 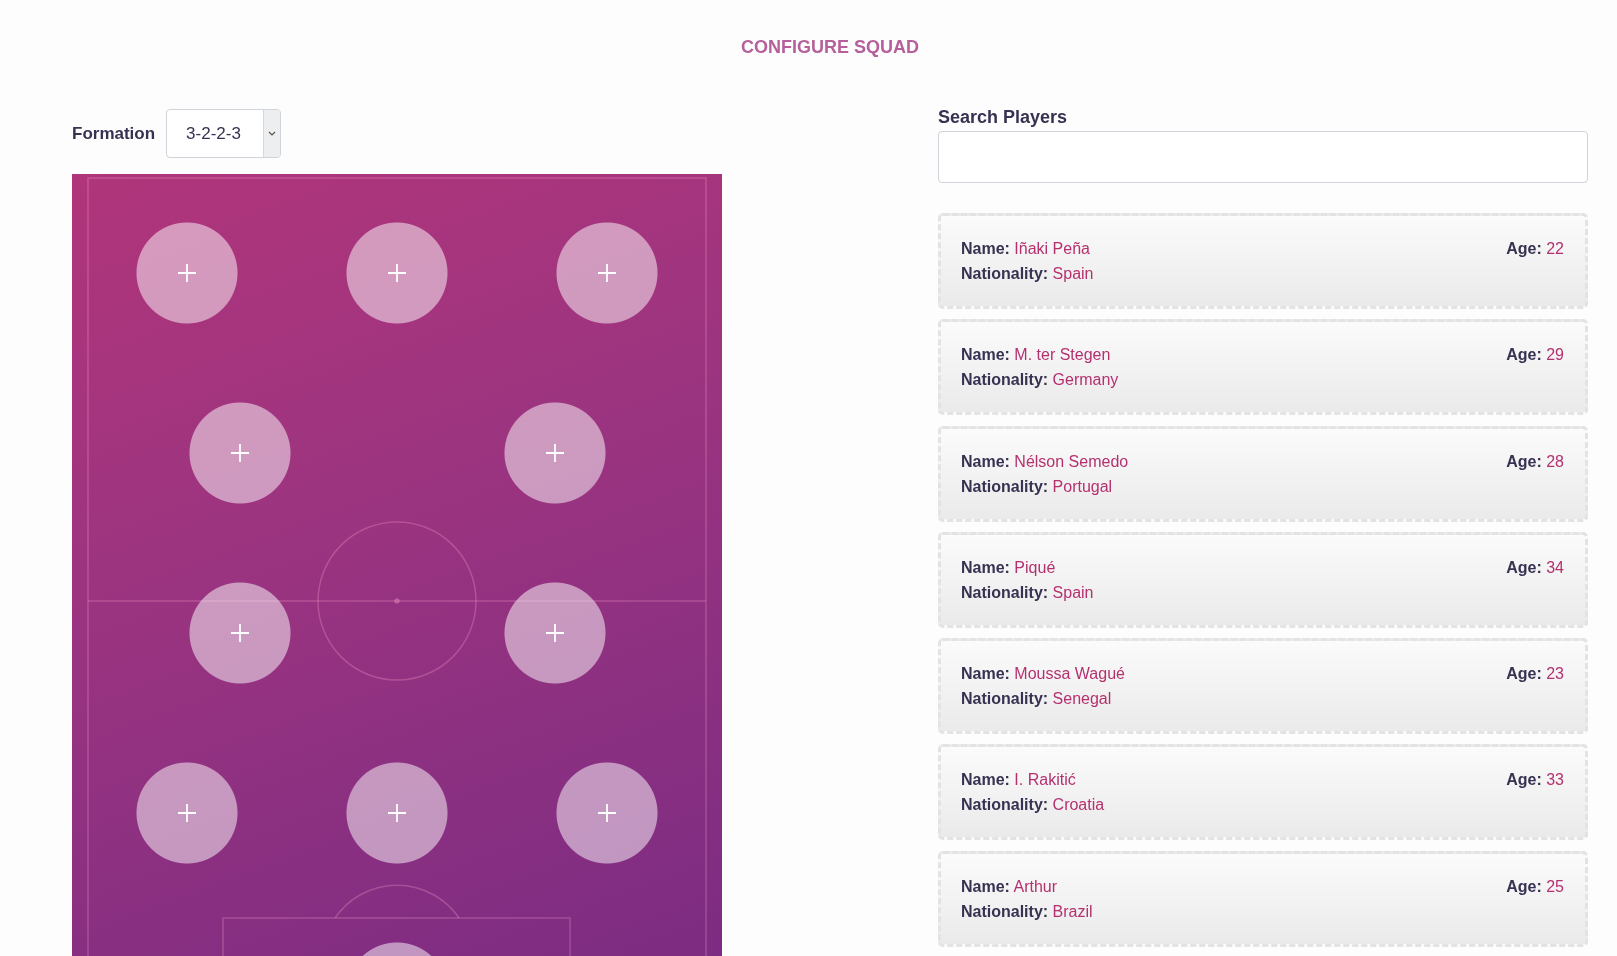 I want to click on search-field, so click(x=1263, y=157).